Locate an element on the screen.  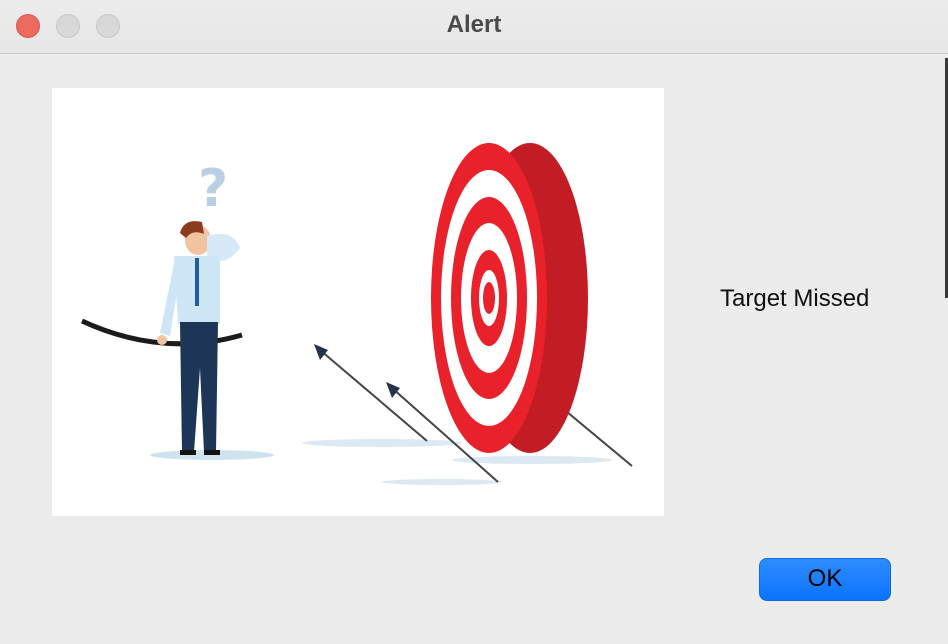
alert-message: Target Missed is located at coordinates (795, 298).